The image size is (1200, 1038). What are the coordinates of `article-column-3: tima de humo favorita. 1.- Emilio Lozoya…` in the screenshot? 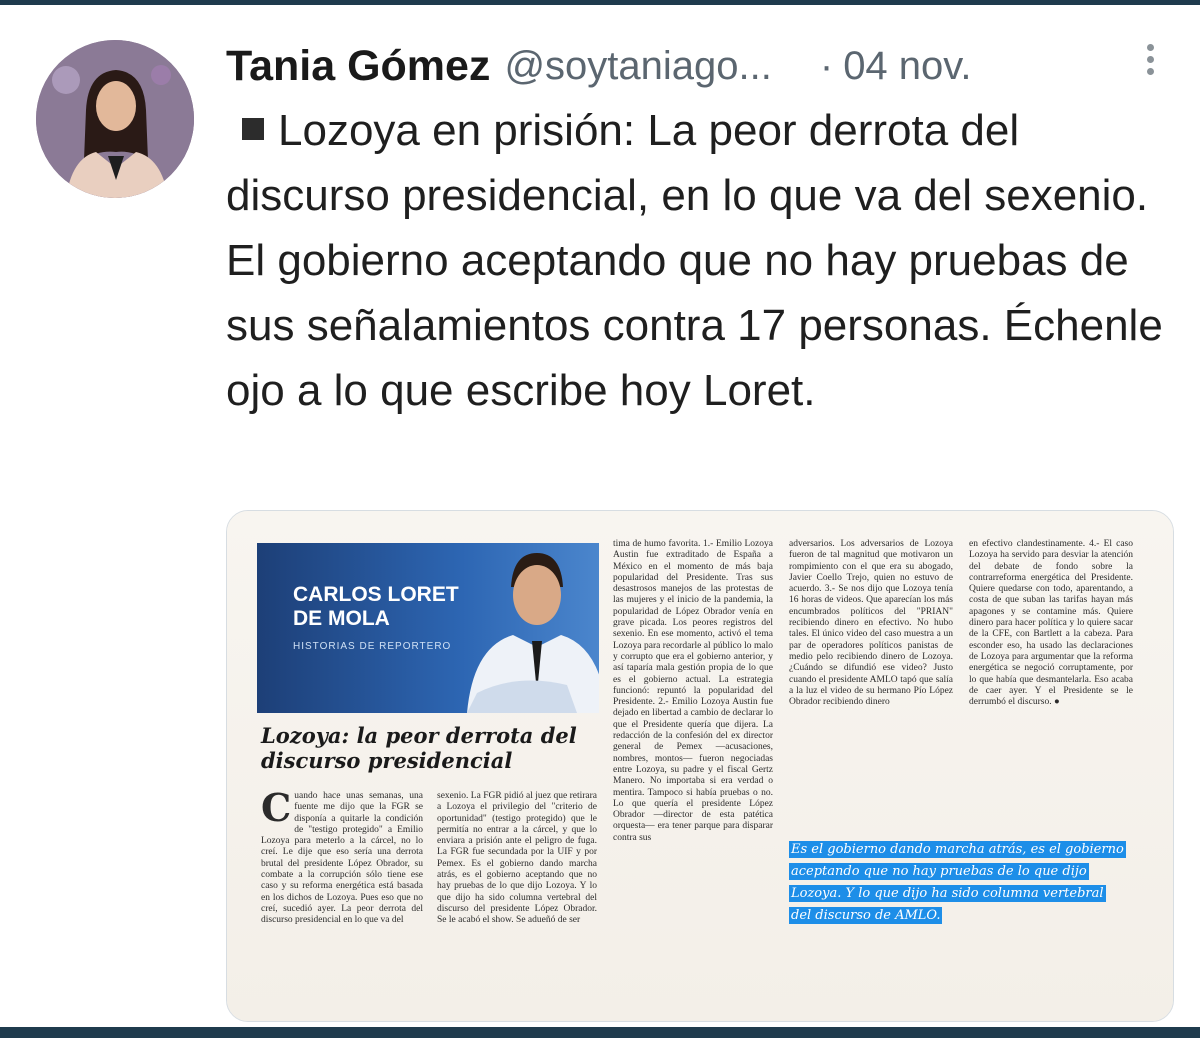 It's located at (693, 691).